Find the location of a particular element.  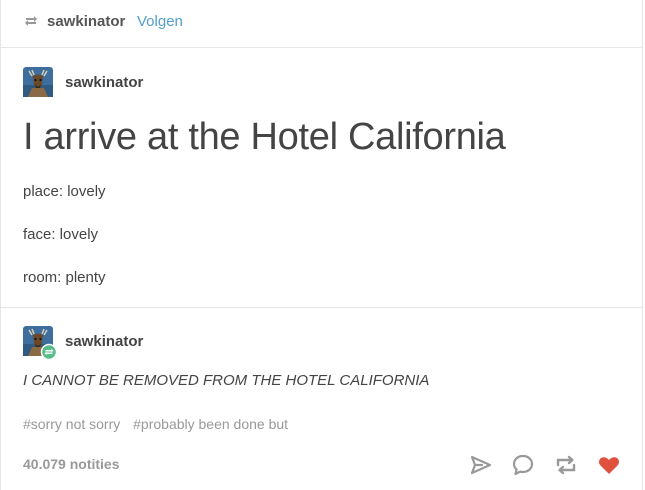

post-author-username: sawkinator is located at coordinates (104, 82).